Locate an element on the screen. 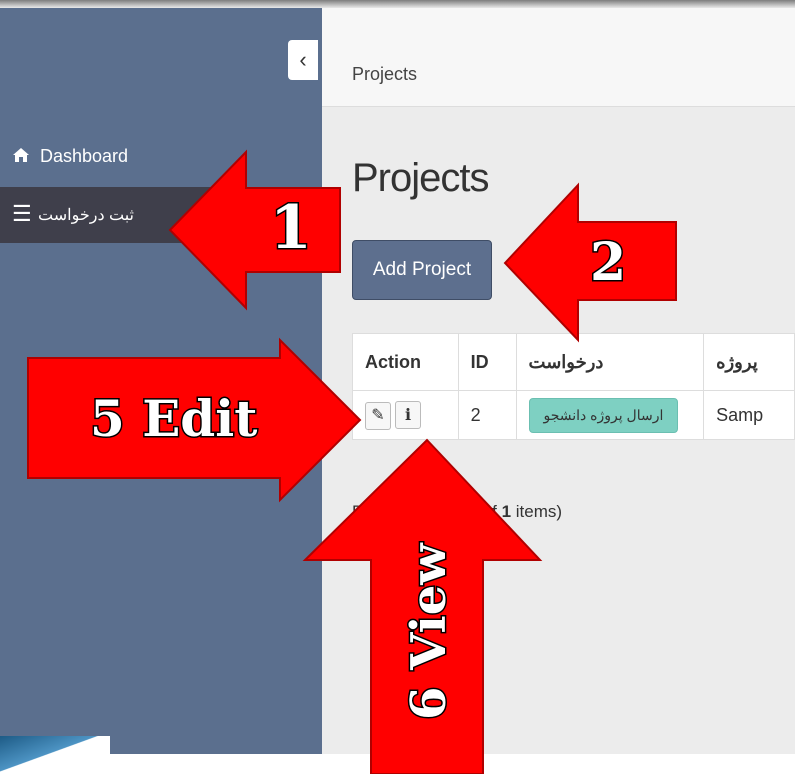 Image resolution: width=795 pixels, height=774 pixels. column-header-project: پروژه is located at coordinates (749, 362).